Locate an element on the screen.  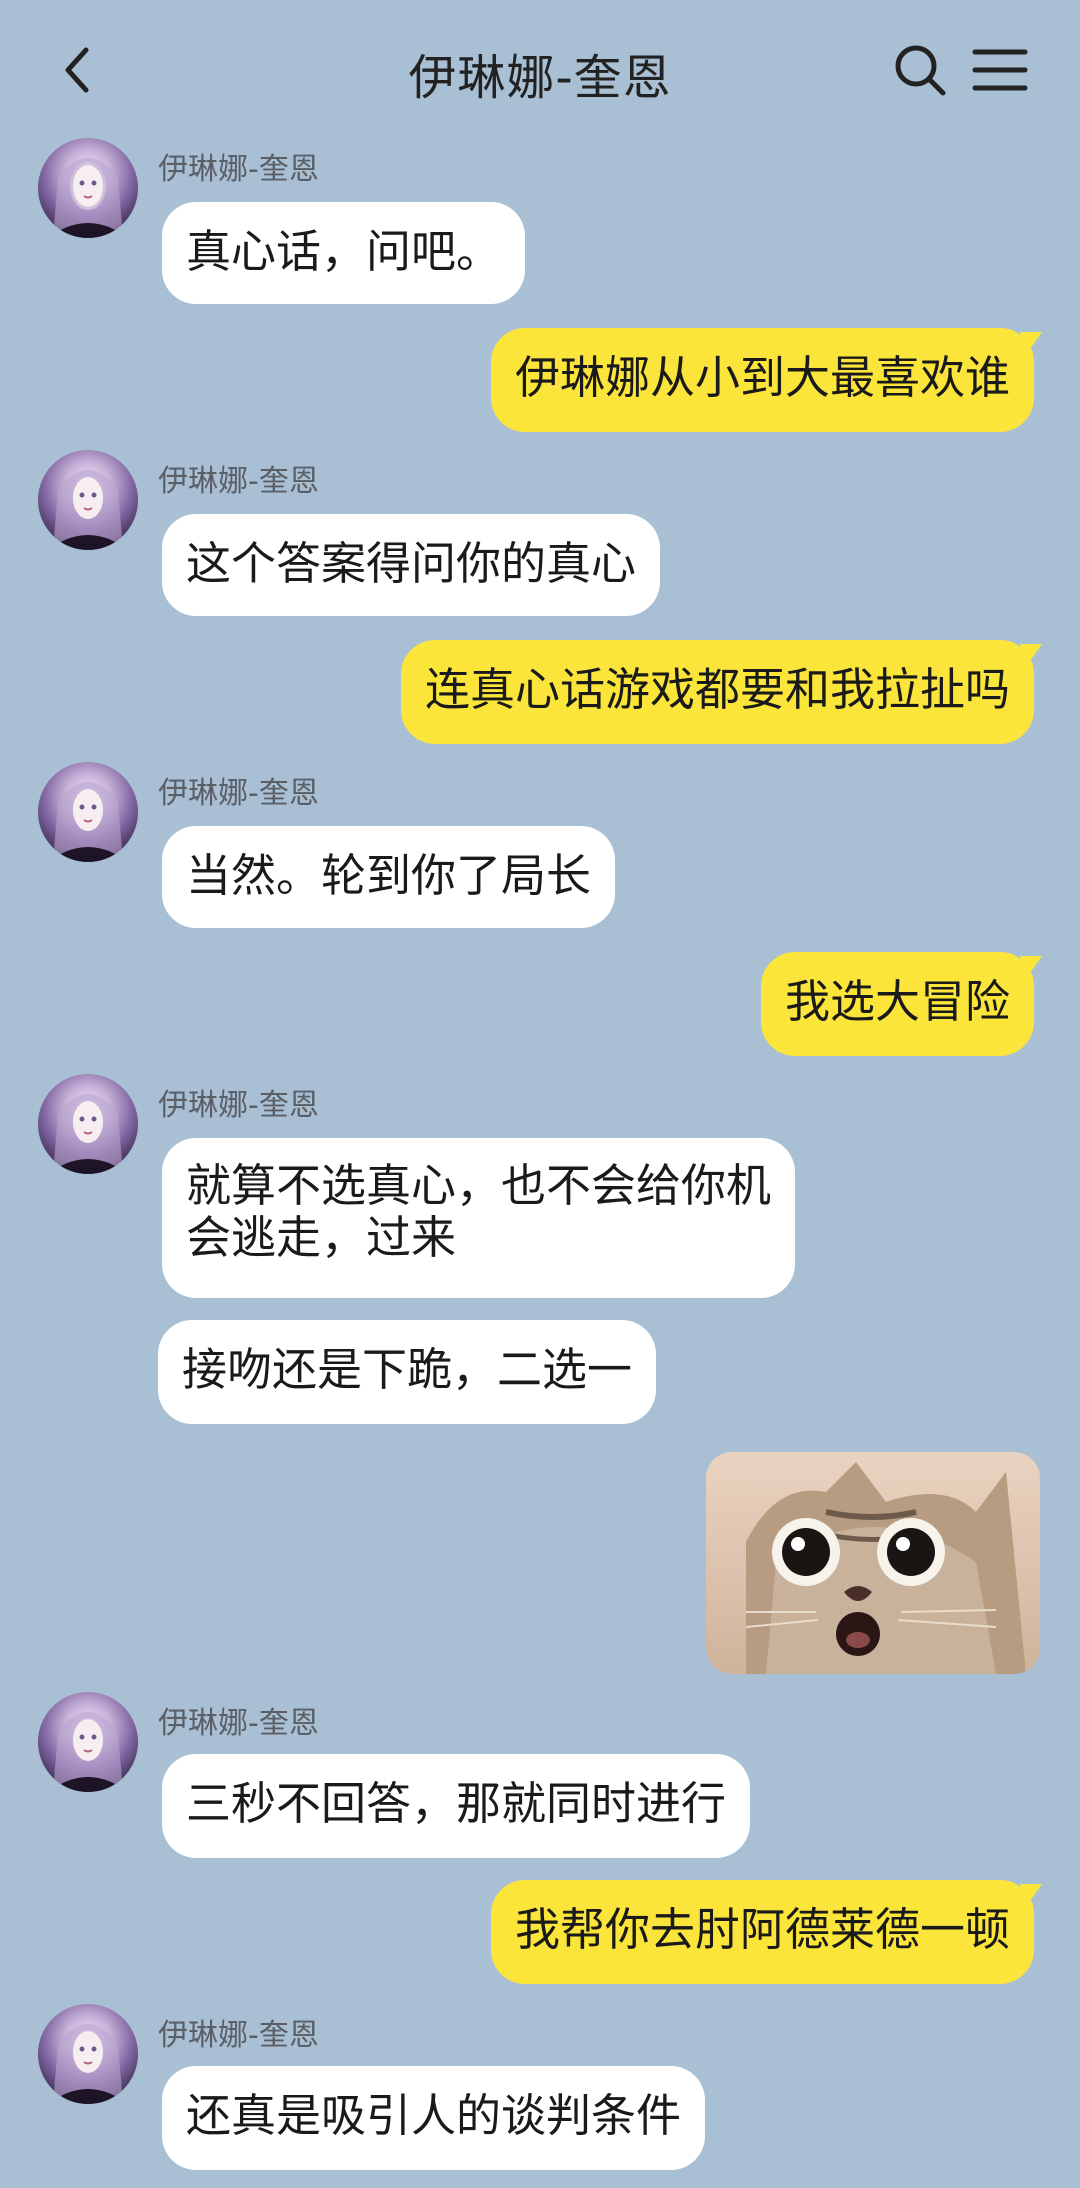
hamburger-menu-icon is located at coordinates (1000, 70).